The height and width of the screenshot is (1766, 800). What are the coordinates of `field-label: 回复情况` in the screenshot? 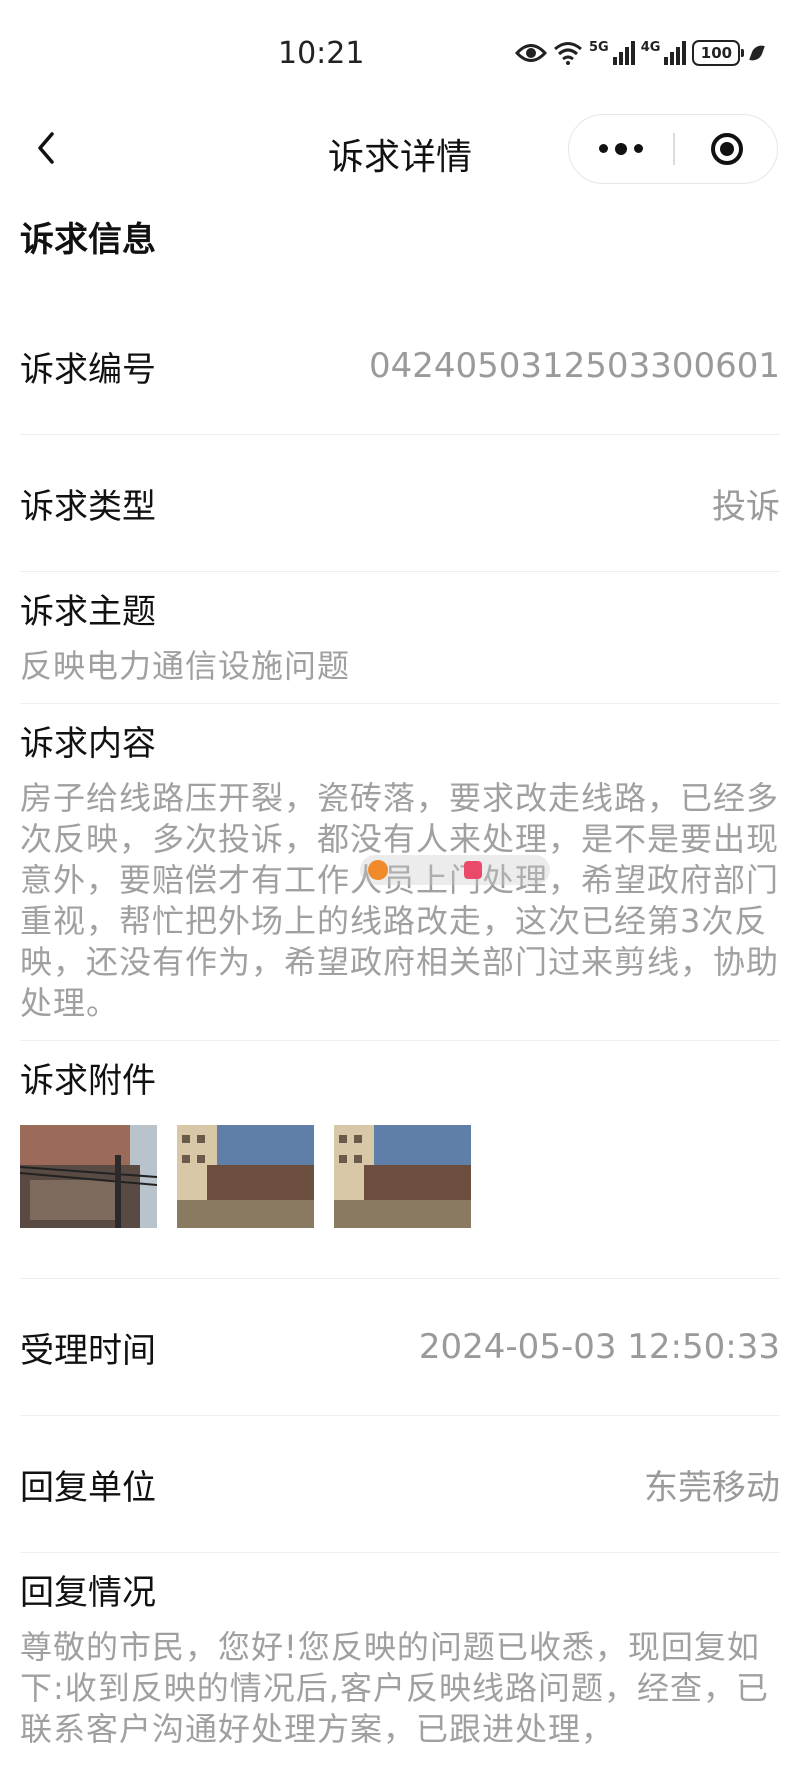 It's located at (88, 1593).